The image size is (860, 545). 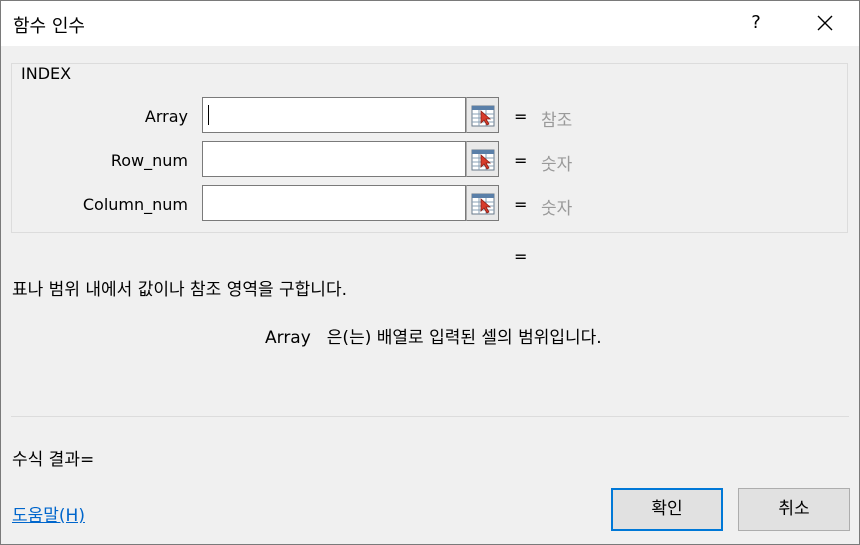 What do you see at coordinates (46, 73) in the screenshot?
I see `function-name: INDEX` at bounding box center [46, 73].